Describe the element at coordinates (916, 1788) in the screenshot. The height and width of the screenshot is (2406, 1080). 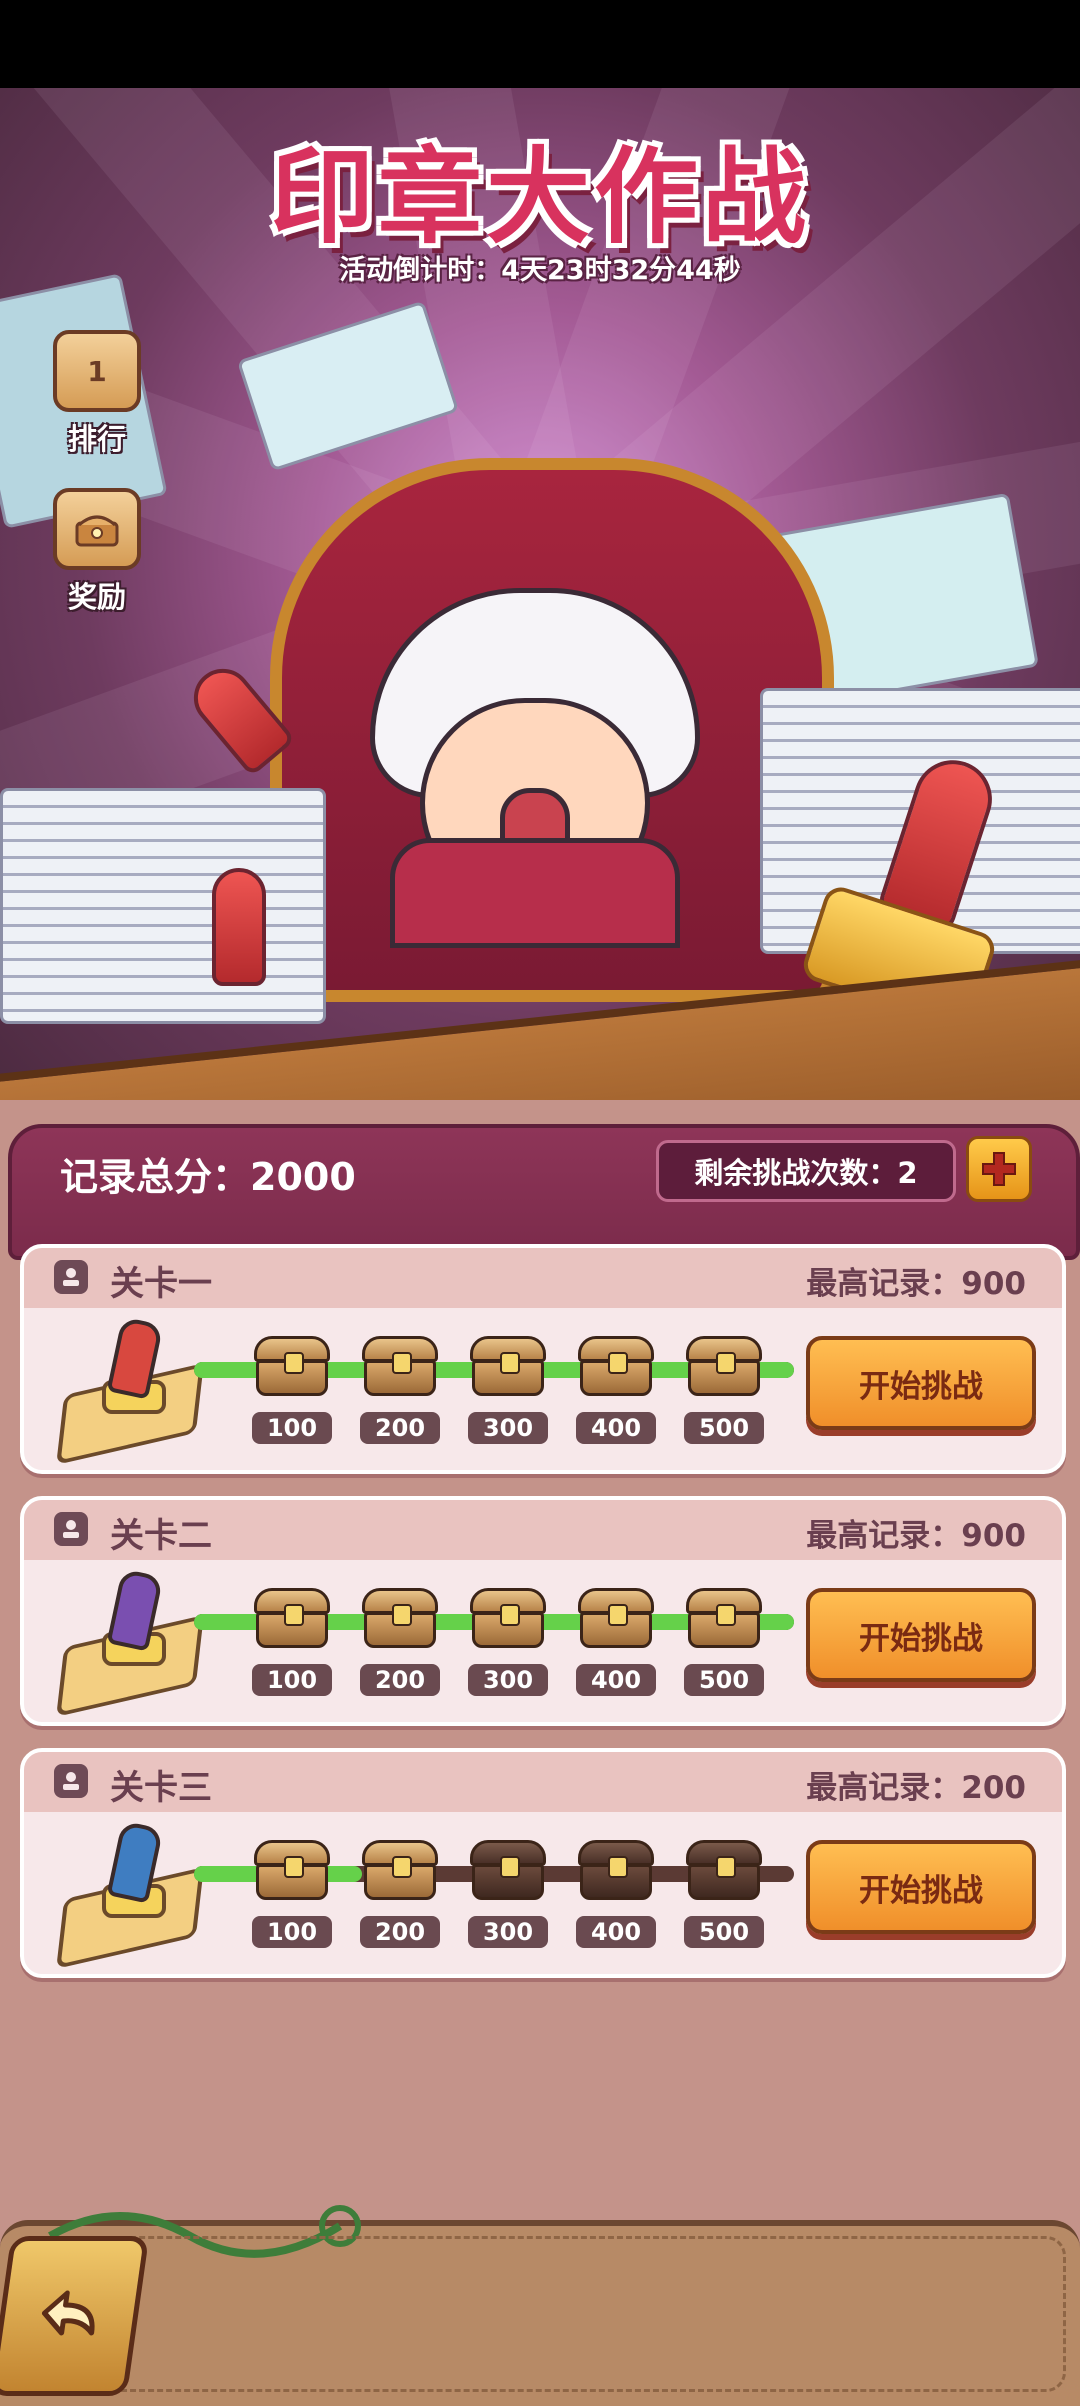
I see `level-best-record: 最高记录：200` at that location.